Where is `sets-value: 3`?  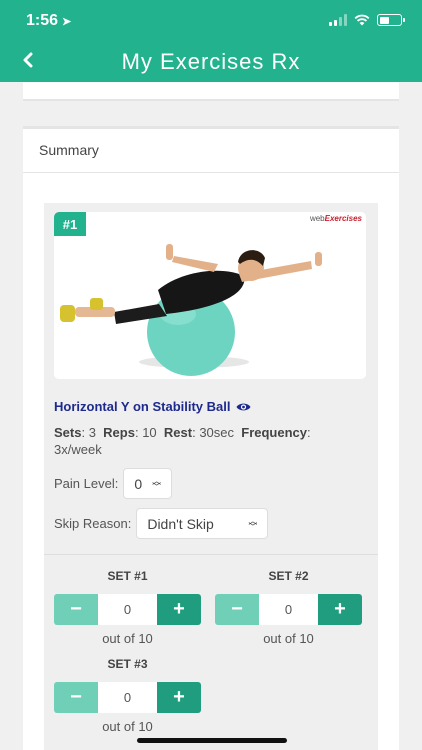
sets-value: 3 is located at coordinates (92, 432).